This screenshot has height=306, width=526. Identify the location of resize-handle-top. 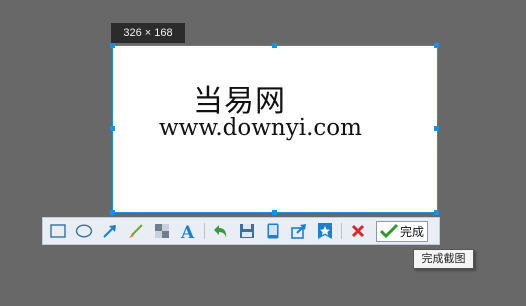
(274, 45).